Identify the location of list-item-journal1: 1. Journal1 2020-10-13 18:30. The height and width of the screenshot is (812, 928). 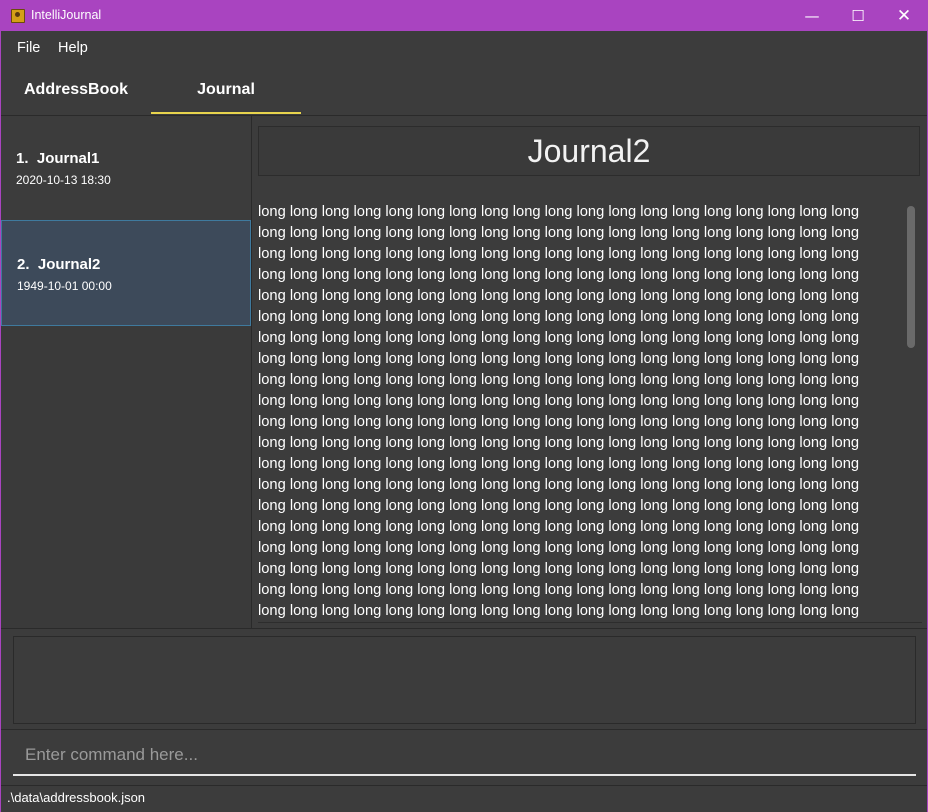
(126, 169).